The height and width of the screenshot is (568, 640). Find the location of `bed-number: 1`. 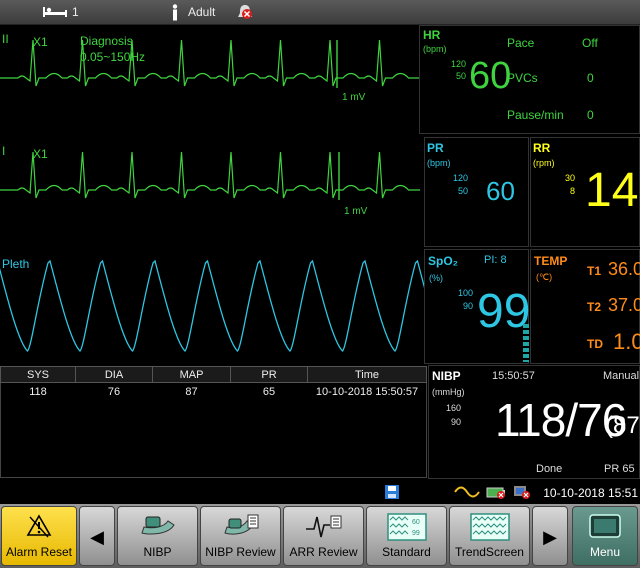

bed-number: 1 is located at coordinates (75, 12).